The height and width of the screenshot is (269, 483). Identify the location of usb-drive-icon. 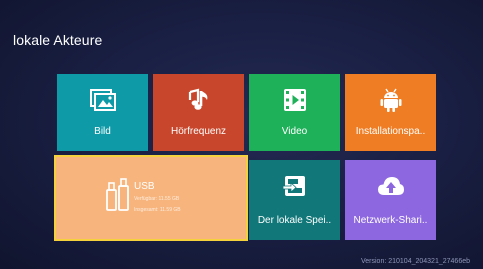
(117, 197).